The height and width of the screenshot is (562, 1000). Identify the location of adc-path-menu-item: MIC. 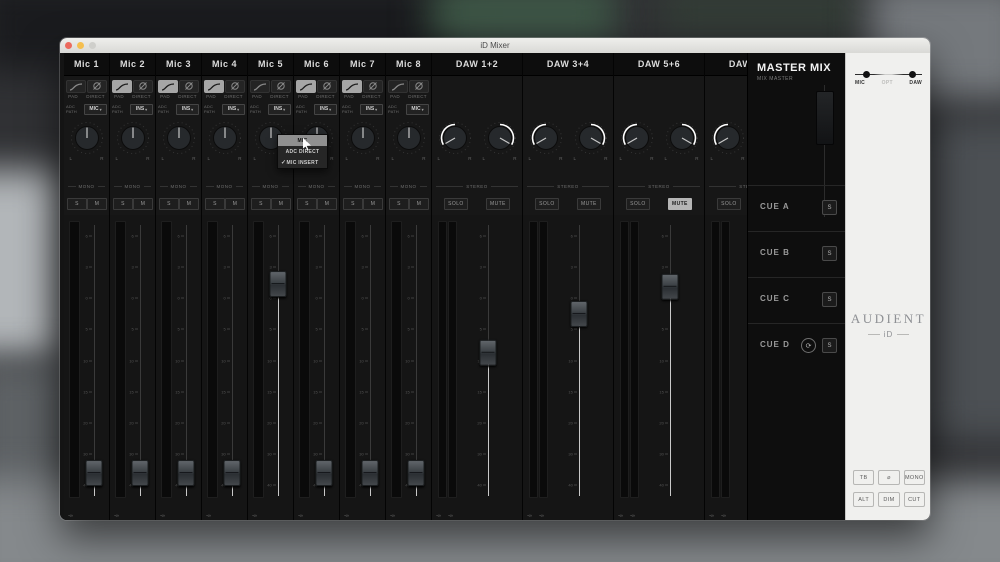
(302, 140).